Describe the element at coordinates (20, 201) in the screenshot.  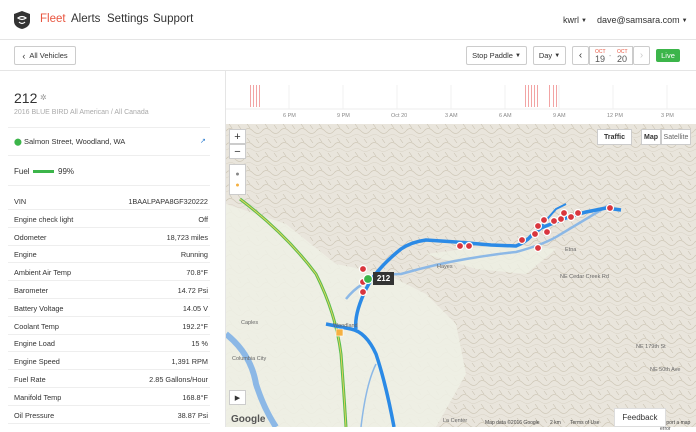
I see `stat-label: VIN` at that location.